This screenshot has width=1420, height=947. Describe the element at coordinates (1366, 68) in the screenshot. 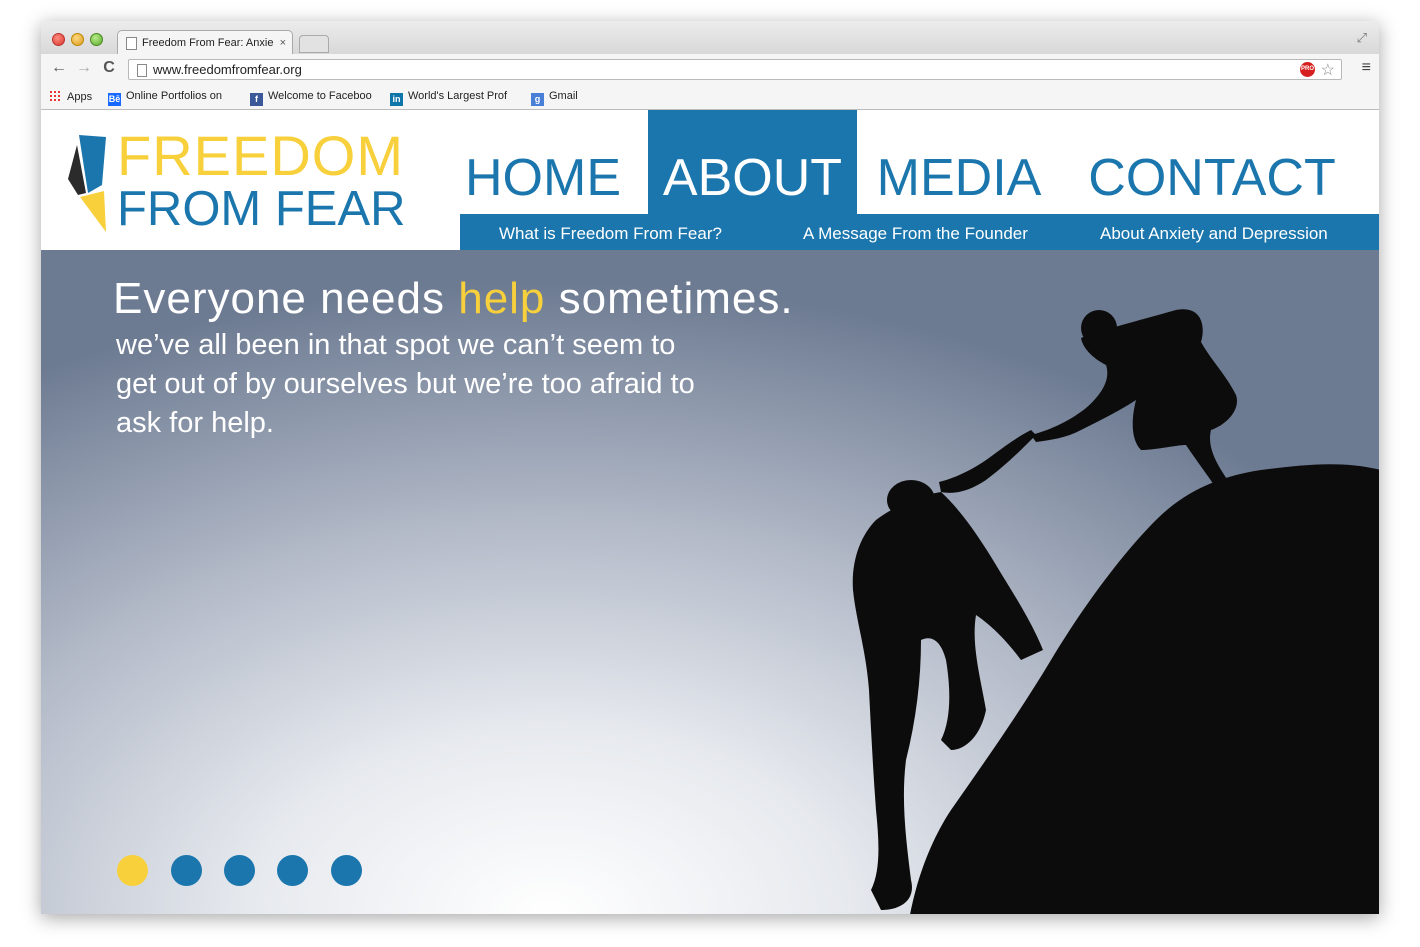

I see `browser-menu-icon: ≡` at that location.